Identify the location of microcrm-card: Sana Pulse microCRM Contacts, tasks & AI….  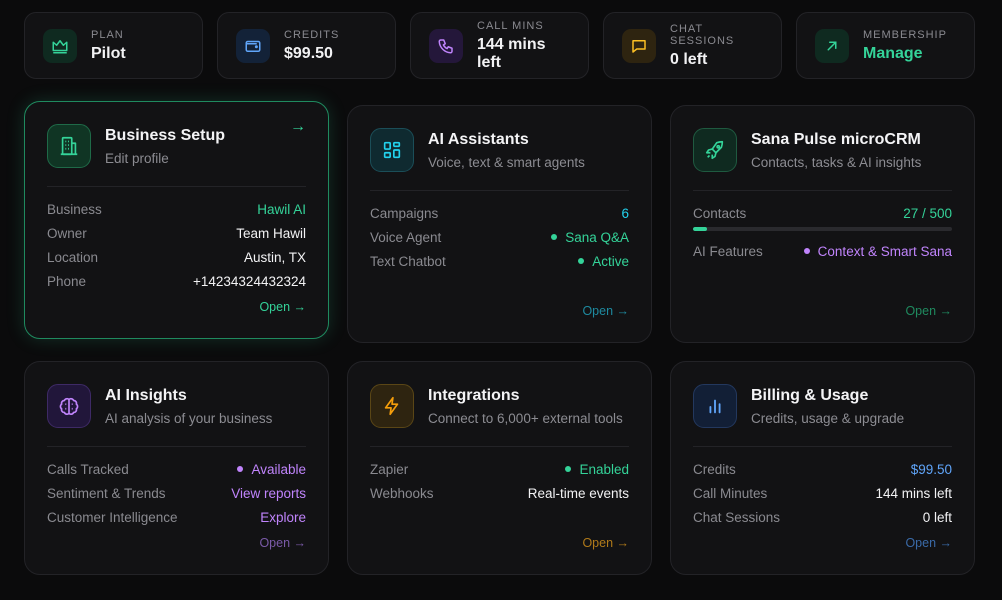
(822, 224).